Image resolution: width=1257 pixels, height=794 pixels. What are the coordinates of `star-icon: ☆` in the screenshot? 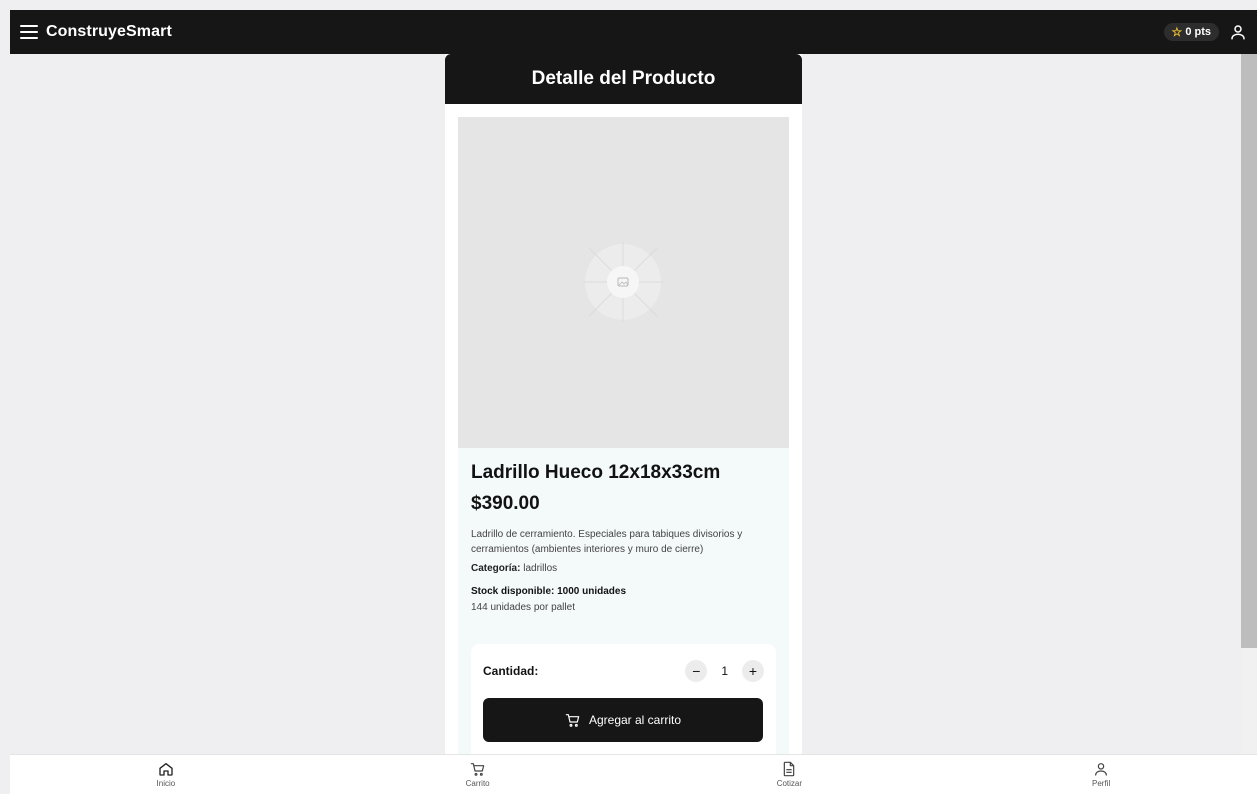 It's located at (1177, 32).